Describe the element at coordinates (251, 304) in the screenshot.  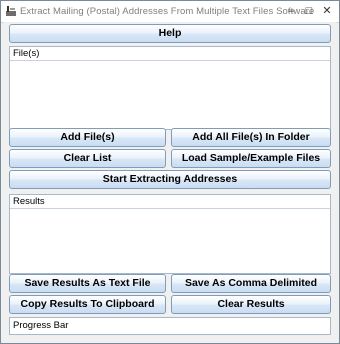
I see `clear-results-button: Clear Results` at that location.